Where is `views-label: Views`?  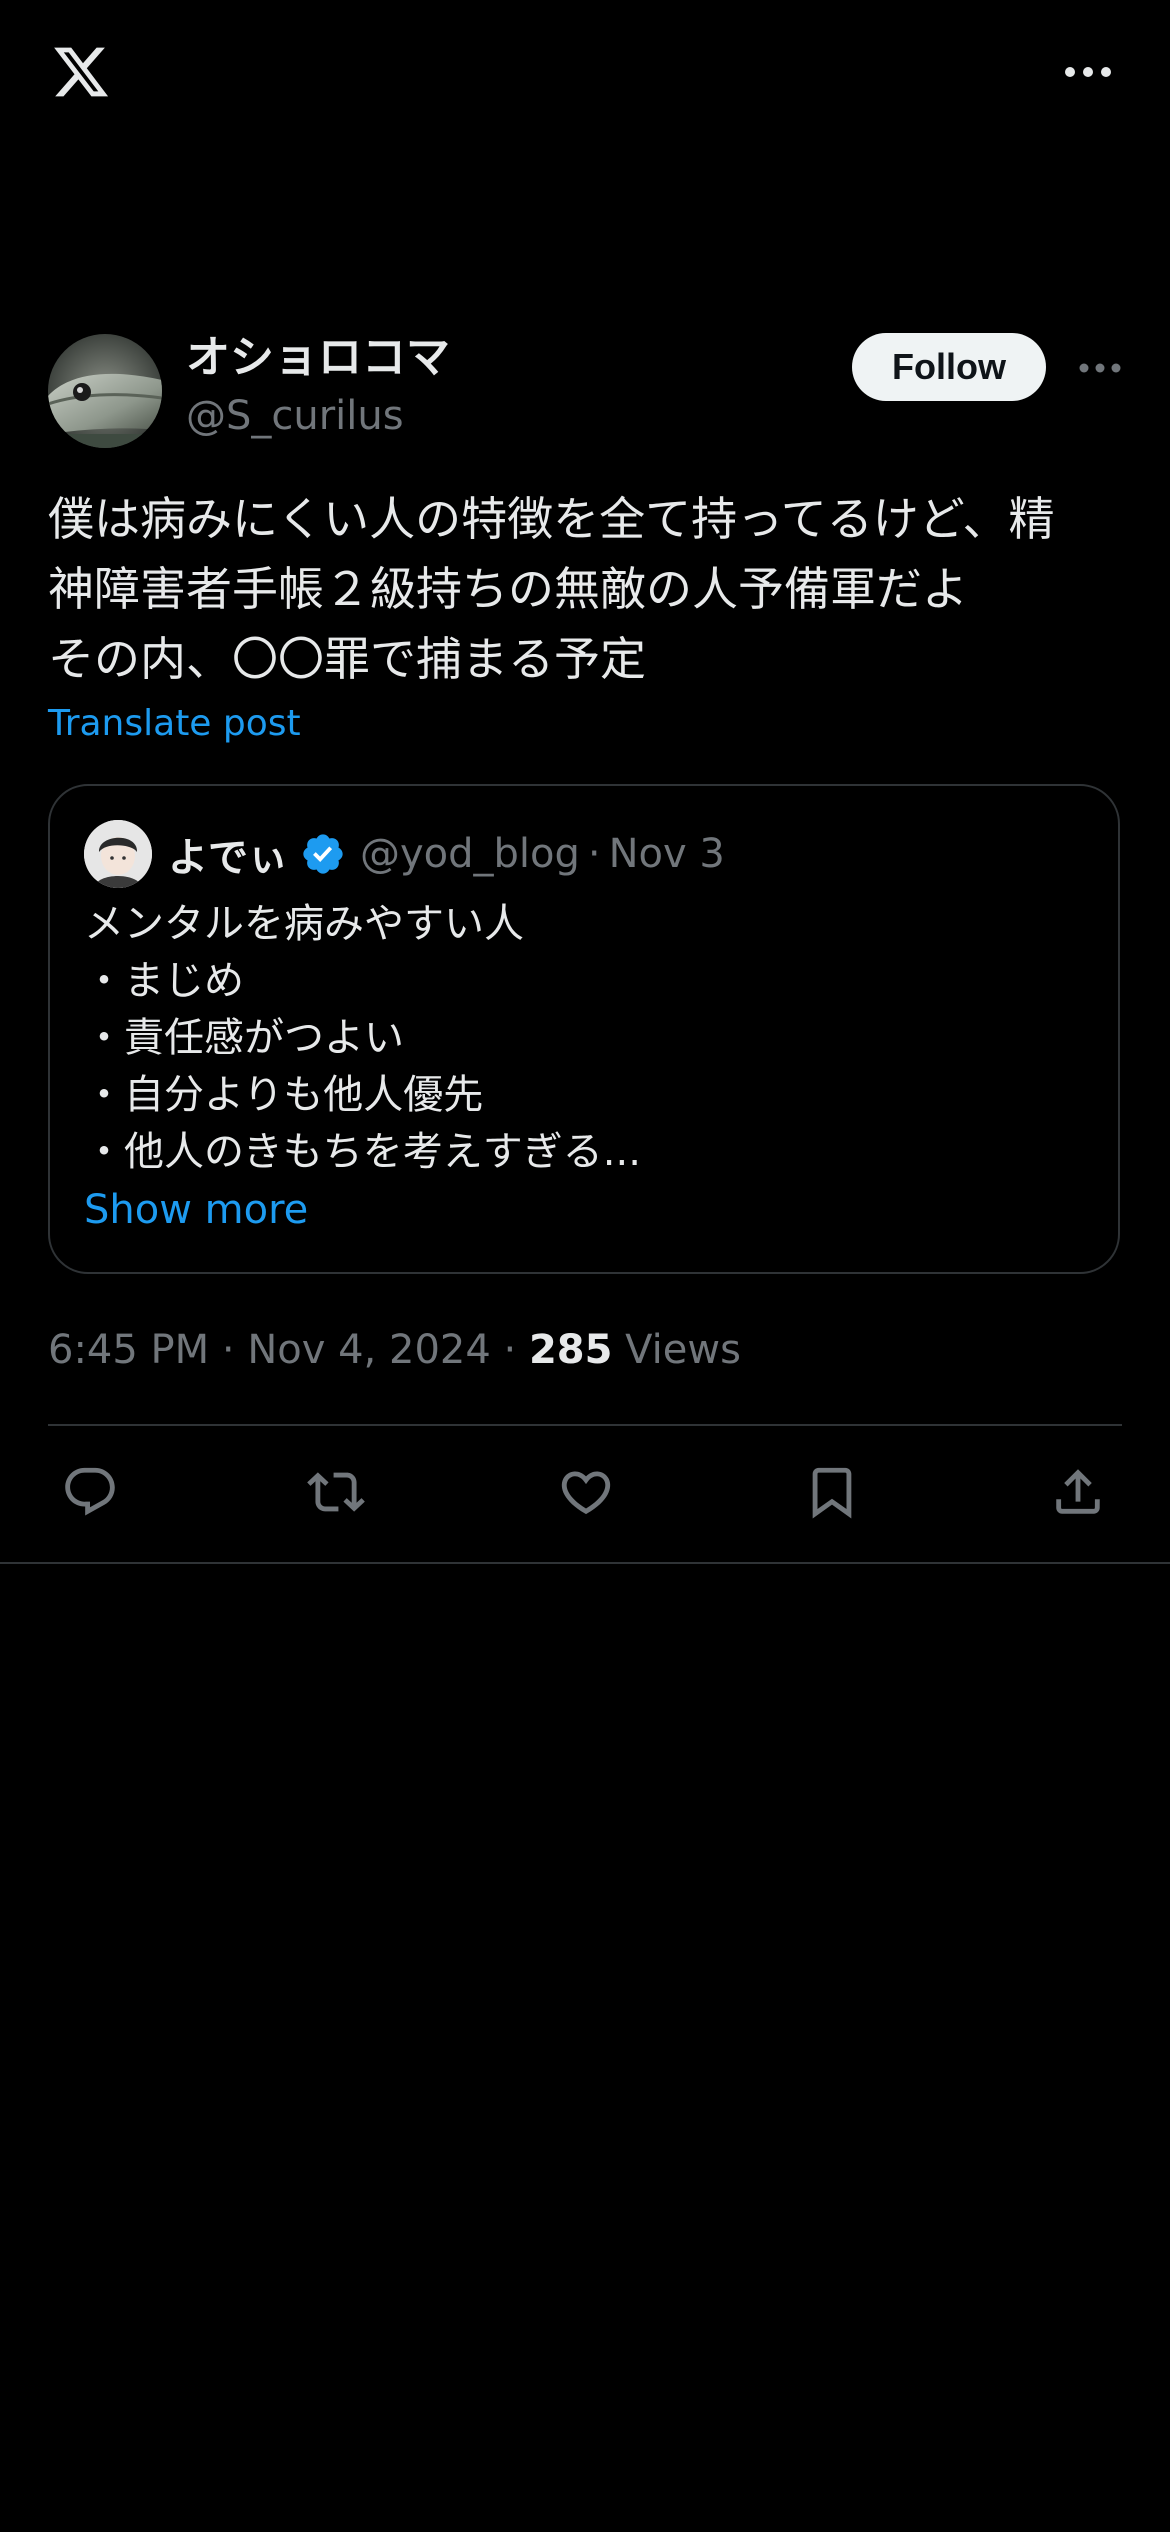
views-label: Views is located at coordinates (683, 1350).